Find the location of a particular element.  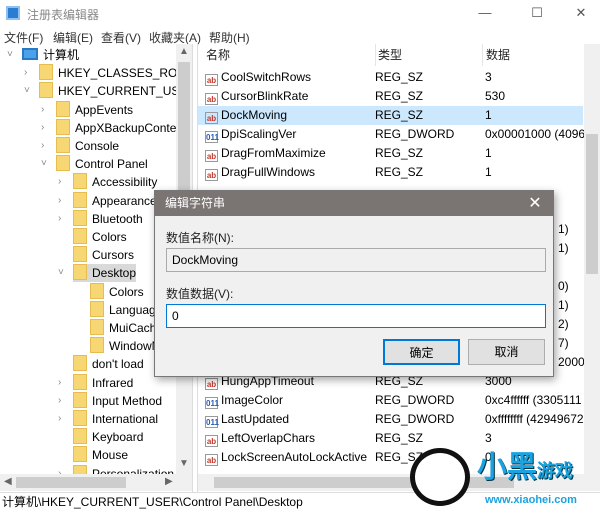

tree-item: › Accessibility is located at coordinates (107, 182).